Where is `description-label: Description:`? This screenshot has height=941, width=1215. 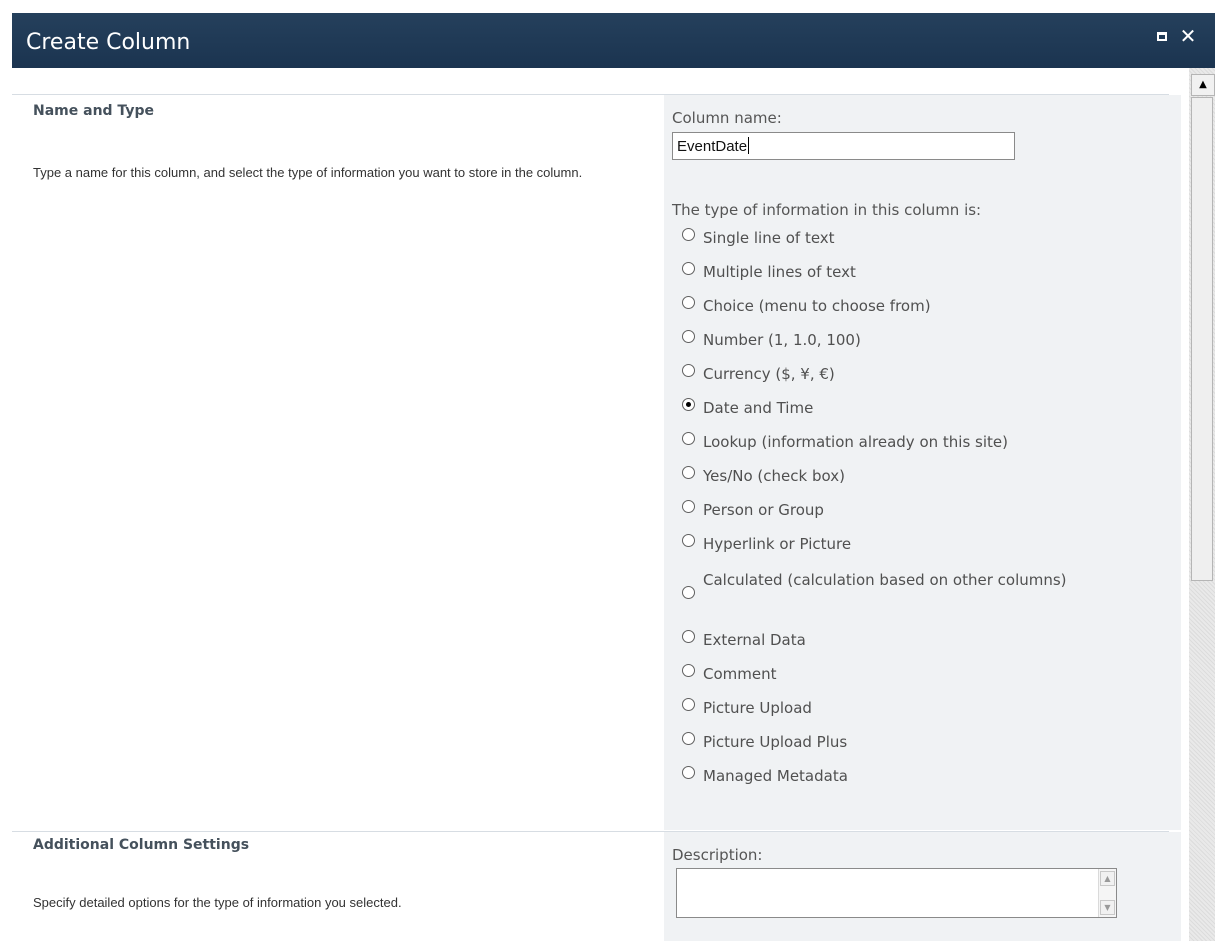 description-label: Description: is located at coordinates (717, 855).